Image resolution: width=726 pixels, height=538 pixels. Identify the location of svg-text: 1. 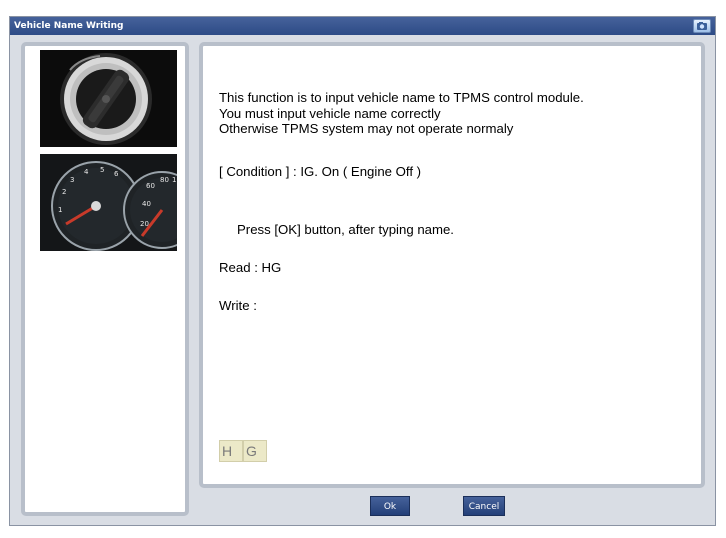
(60, 210).